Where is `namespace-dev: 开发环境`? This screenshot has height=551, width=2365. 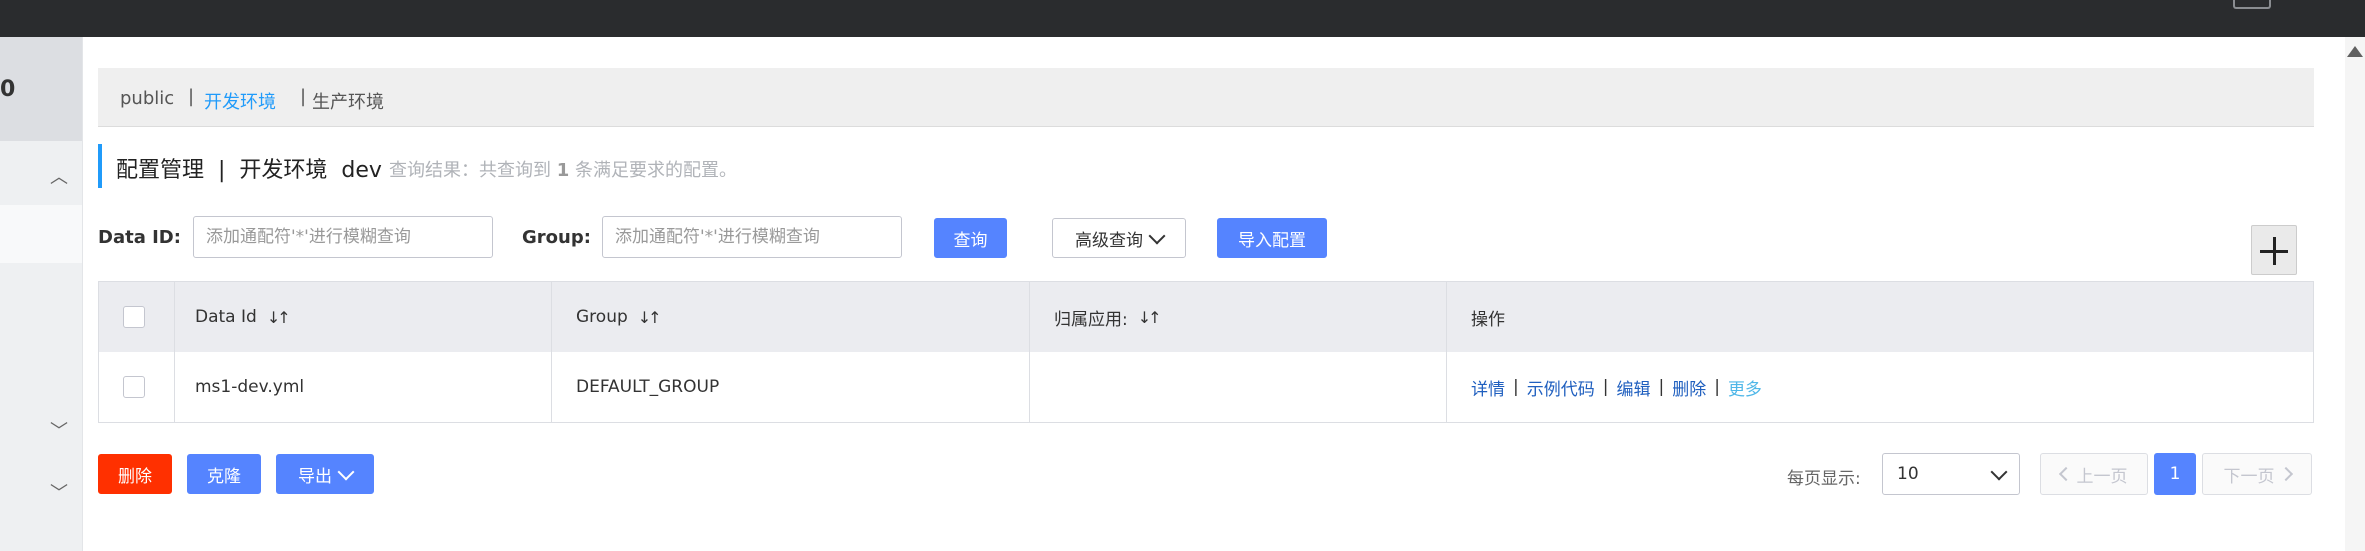
namespace-dev: 开发环境 is located at coordinates (240, 101).